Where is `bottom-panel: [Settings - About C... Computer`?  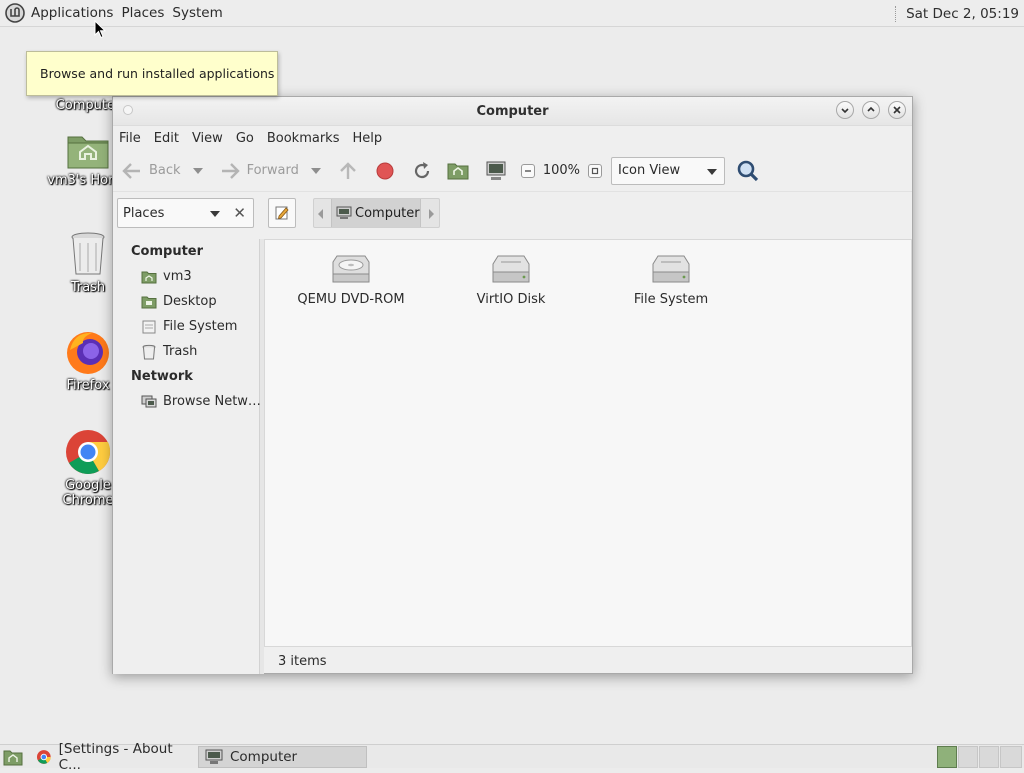
bottom-panel: [Settings - About C... Computer is located at coordinates (512, 757).